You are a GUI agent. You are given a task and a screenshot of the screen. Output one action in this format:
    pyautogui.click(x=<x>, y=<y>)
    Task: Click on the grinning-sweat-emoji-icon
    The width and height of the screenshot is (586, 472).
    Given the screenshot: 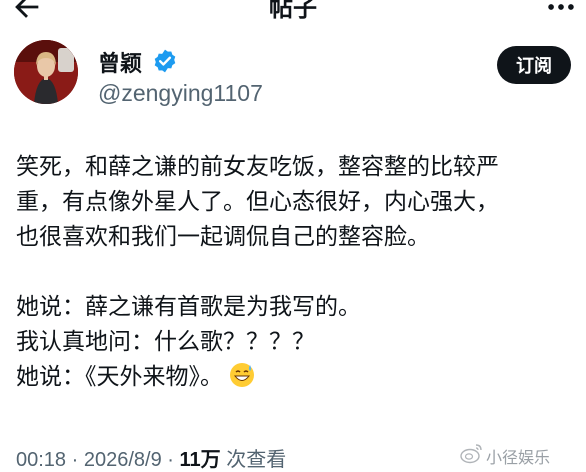 What is the action you would take?
    pyautogui.click(x=242, y=375)
    